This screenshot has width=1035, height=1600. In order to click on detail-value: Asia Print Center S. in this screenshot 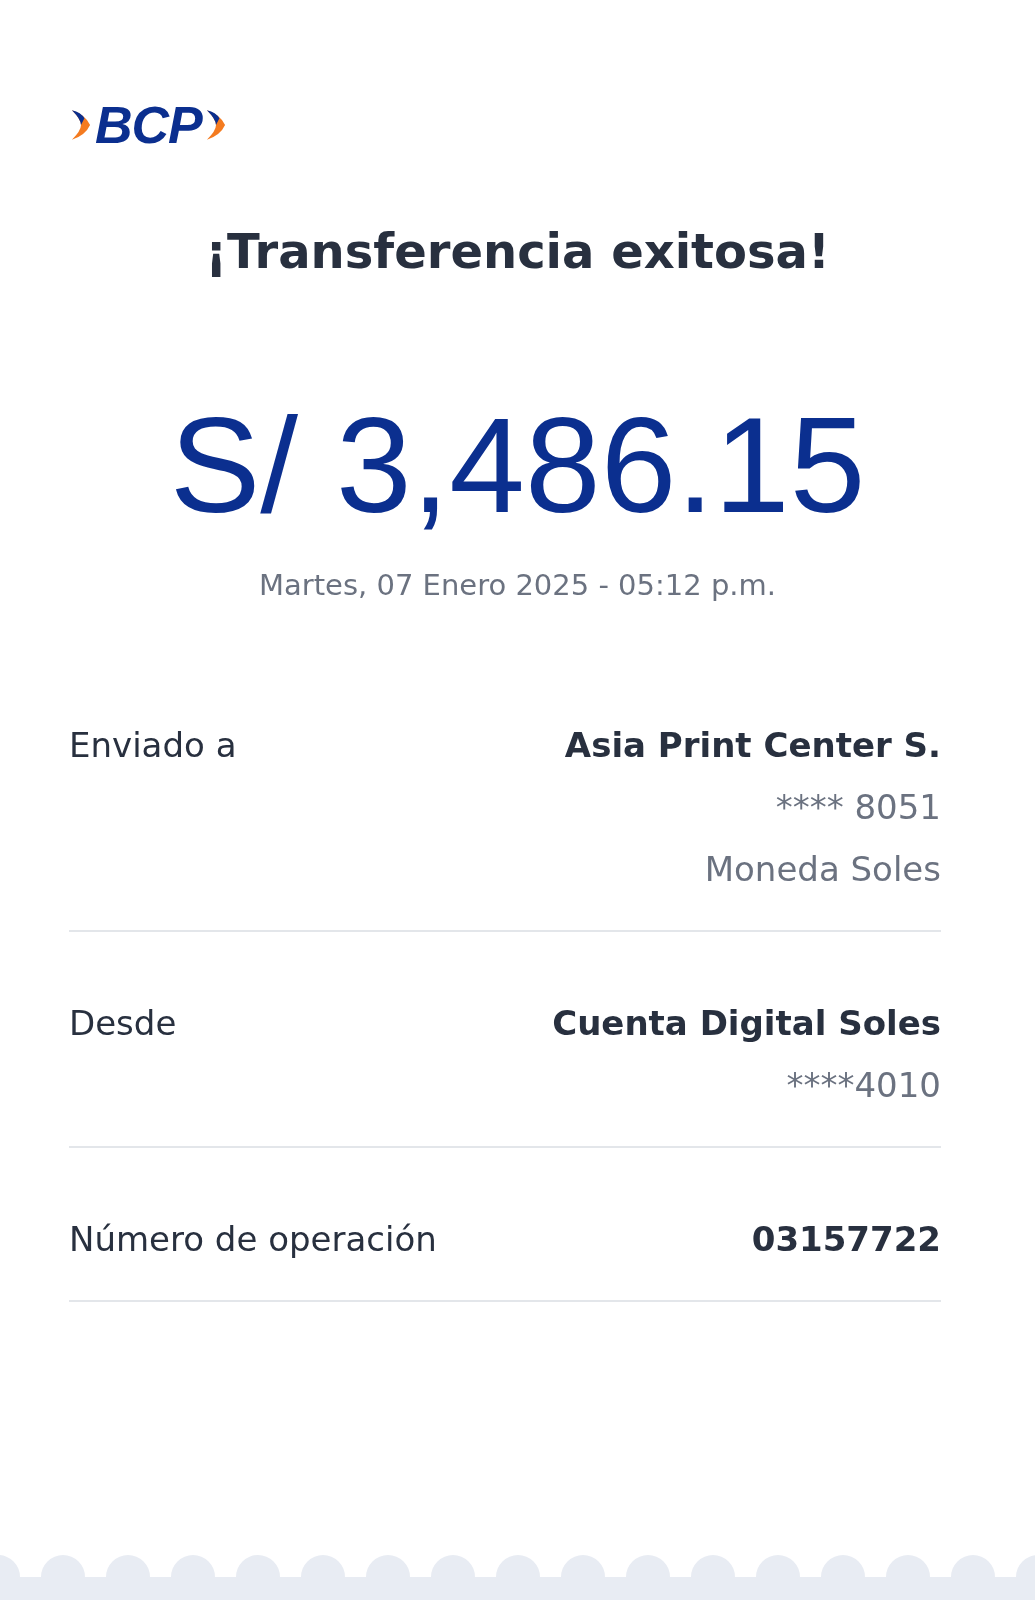, I will do `click(752, 746)`.